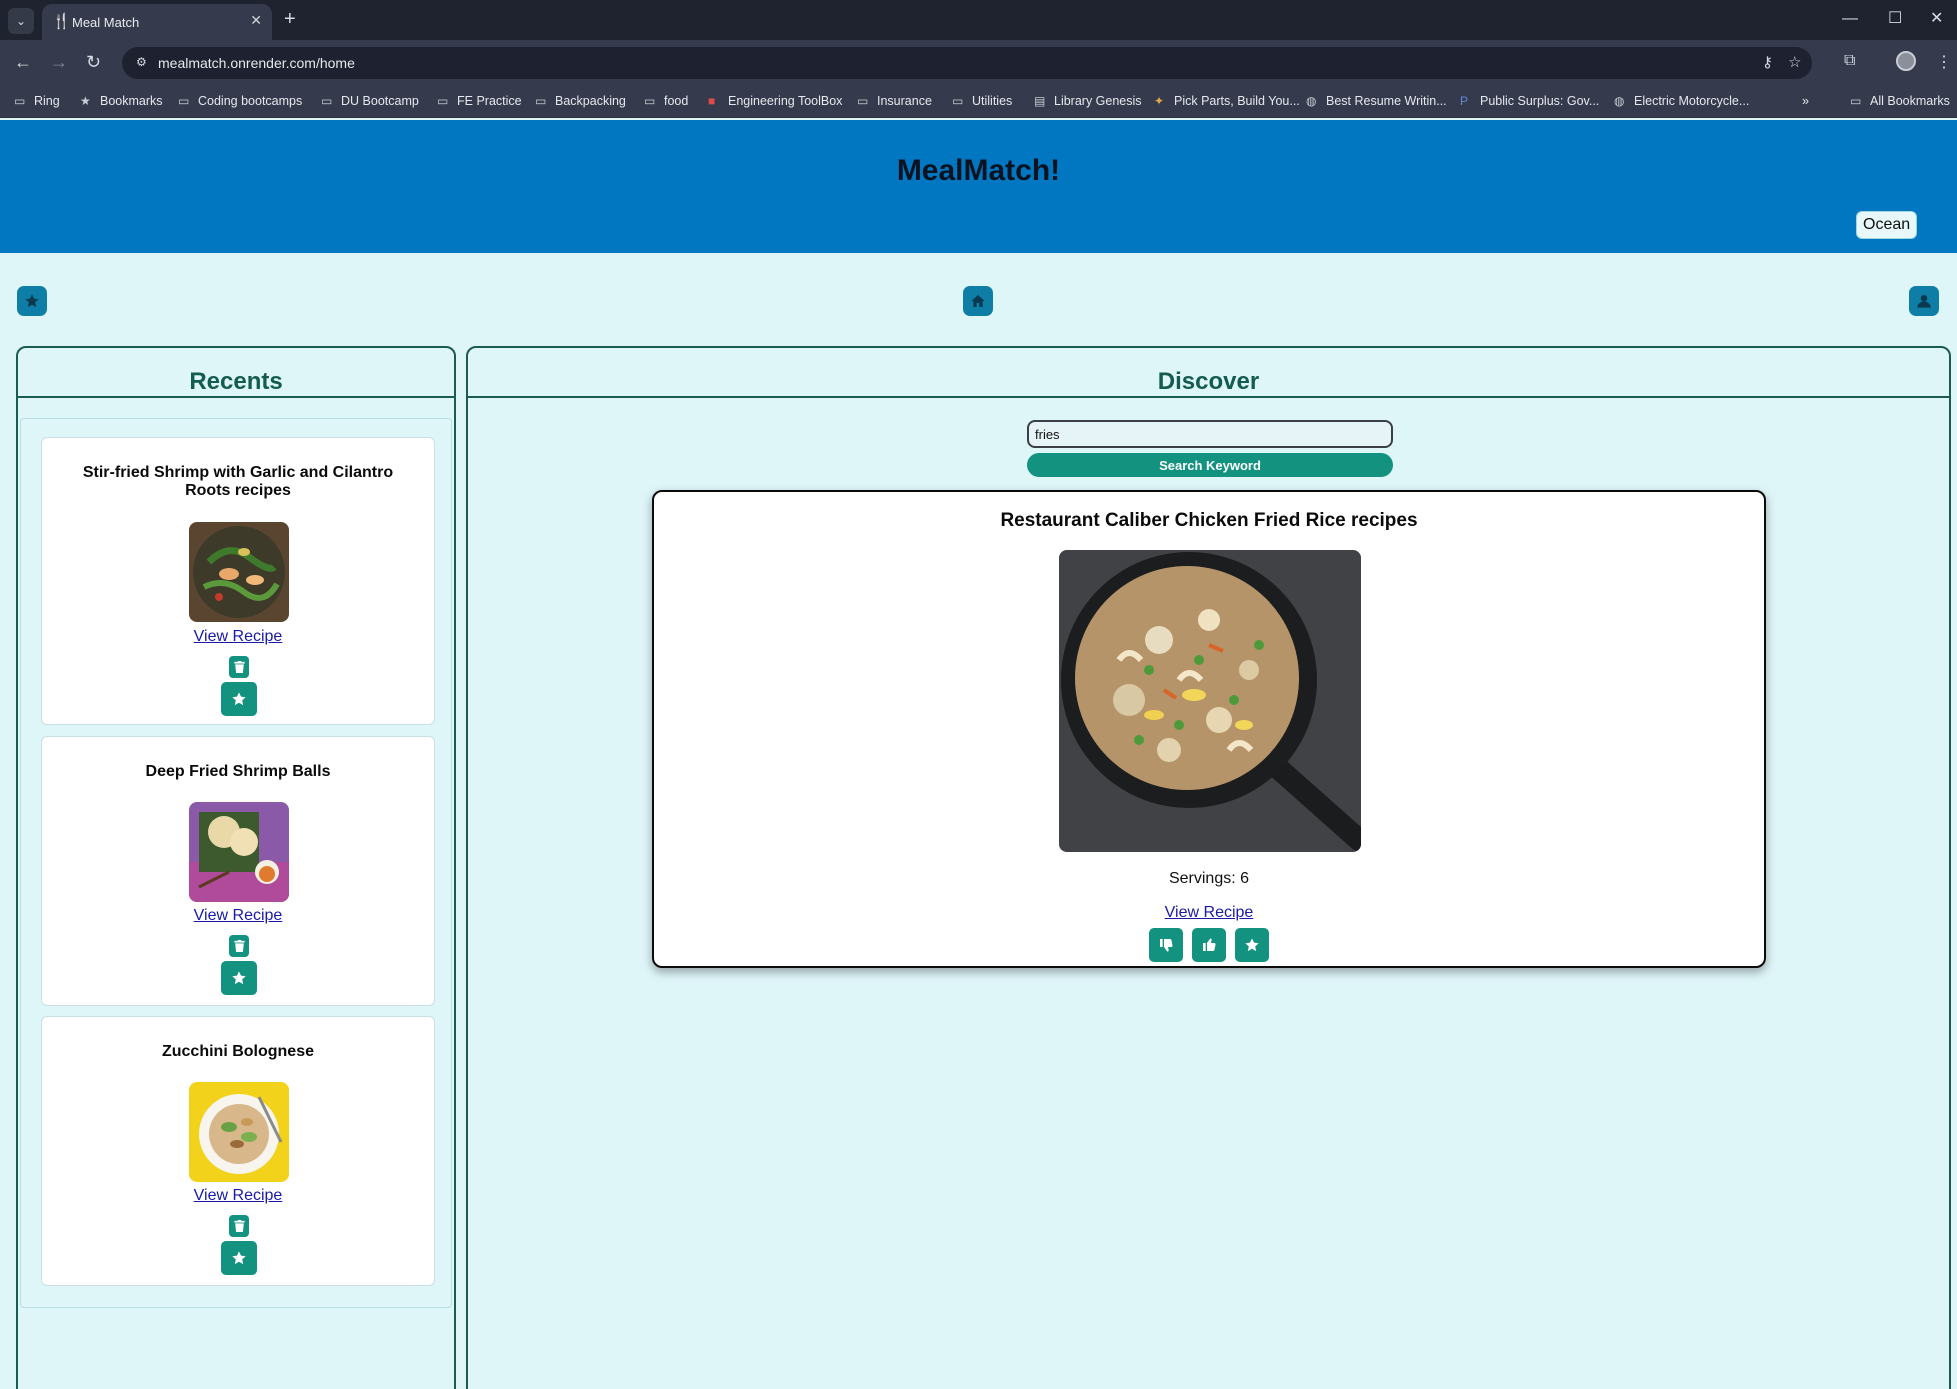 This screenshot has width=1957, height=1389. Describe the element at coordinates (61, 21) in the screenshot. I see `fork-knife-icon: 🍴` at that location.